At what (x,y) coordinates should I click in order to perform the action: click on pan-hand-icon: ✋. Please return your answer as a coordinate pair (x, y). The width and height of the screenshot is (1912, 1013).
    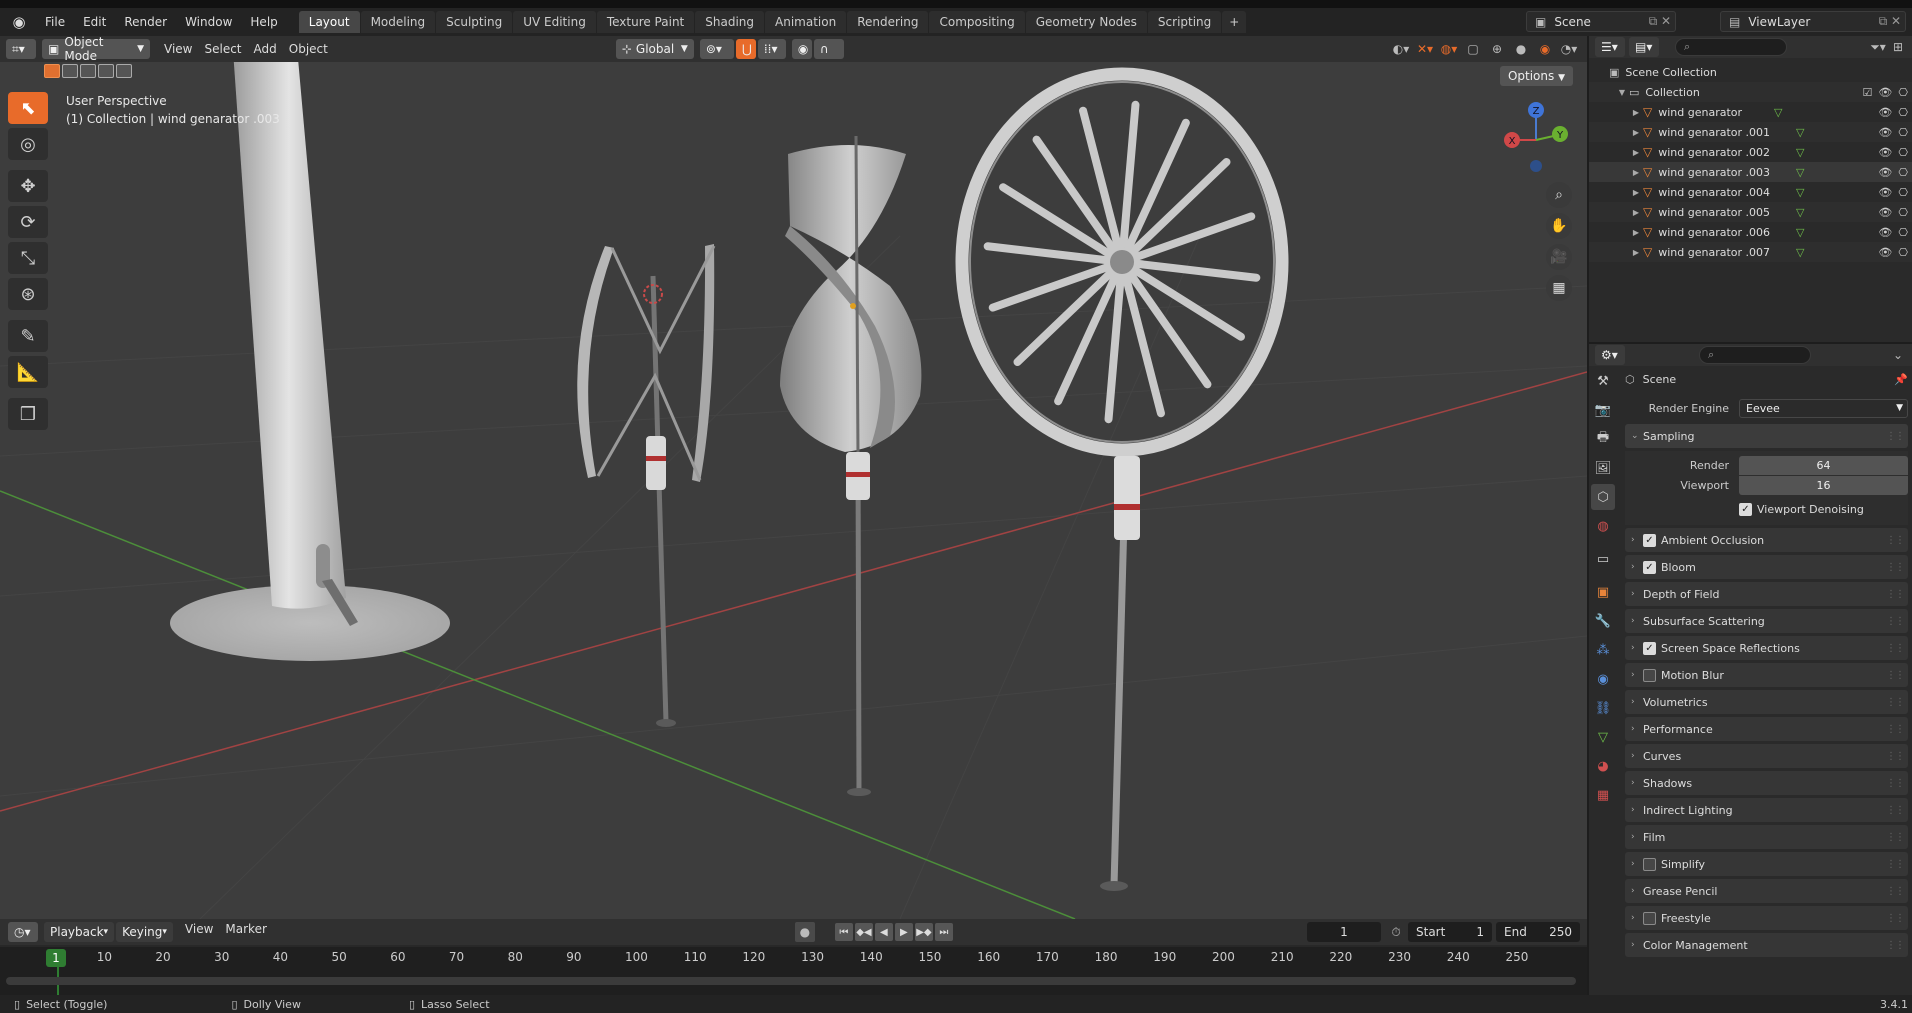
    Looking at the image, I should click on (1559, 226).